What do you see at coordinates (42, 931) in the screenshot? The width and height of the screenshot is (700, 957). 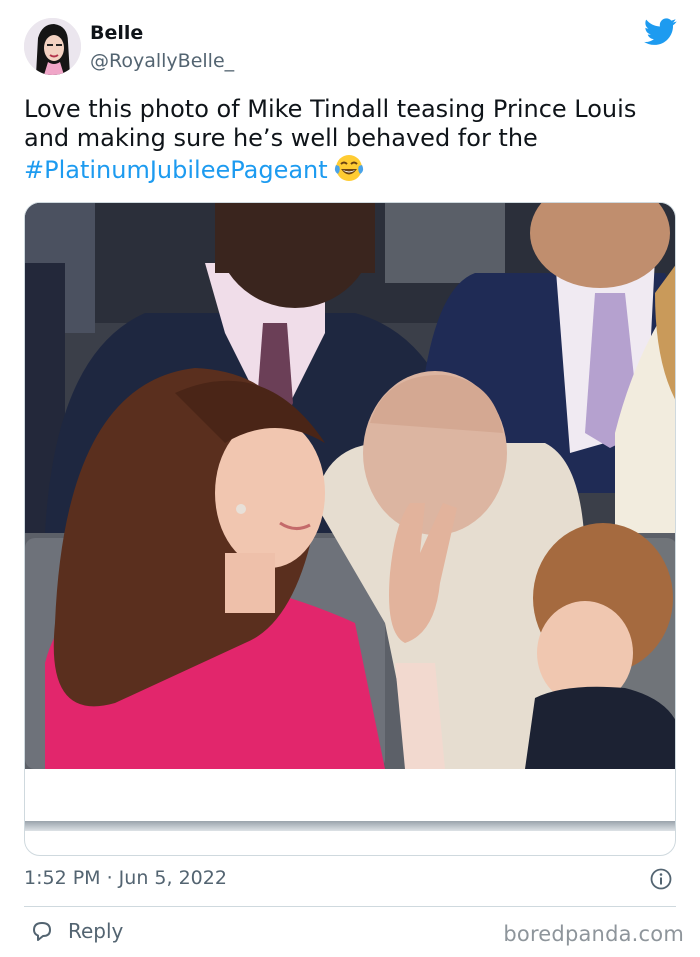 I see `speech-bubble-icon` at bounding box center [42, 931].